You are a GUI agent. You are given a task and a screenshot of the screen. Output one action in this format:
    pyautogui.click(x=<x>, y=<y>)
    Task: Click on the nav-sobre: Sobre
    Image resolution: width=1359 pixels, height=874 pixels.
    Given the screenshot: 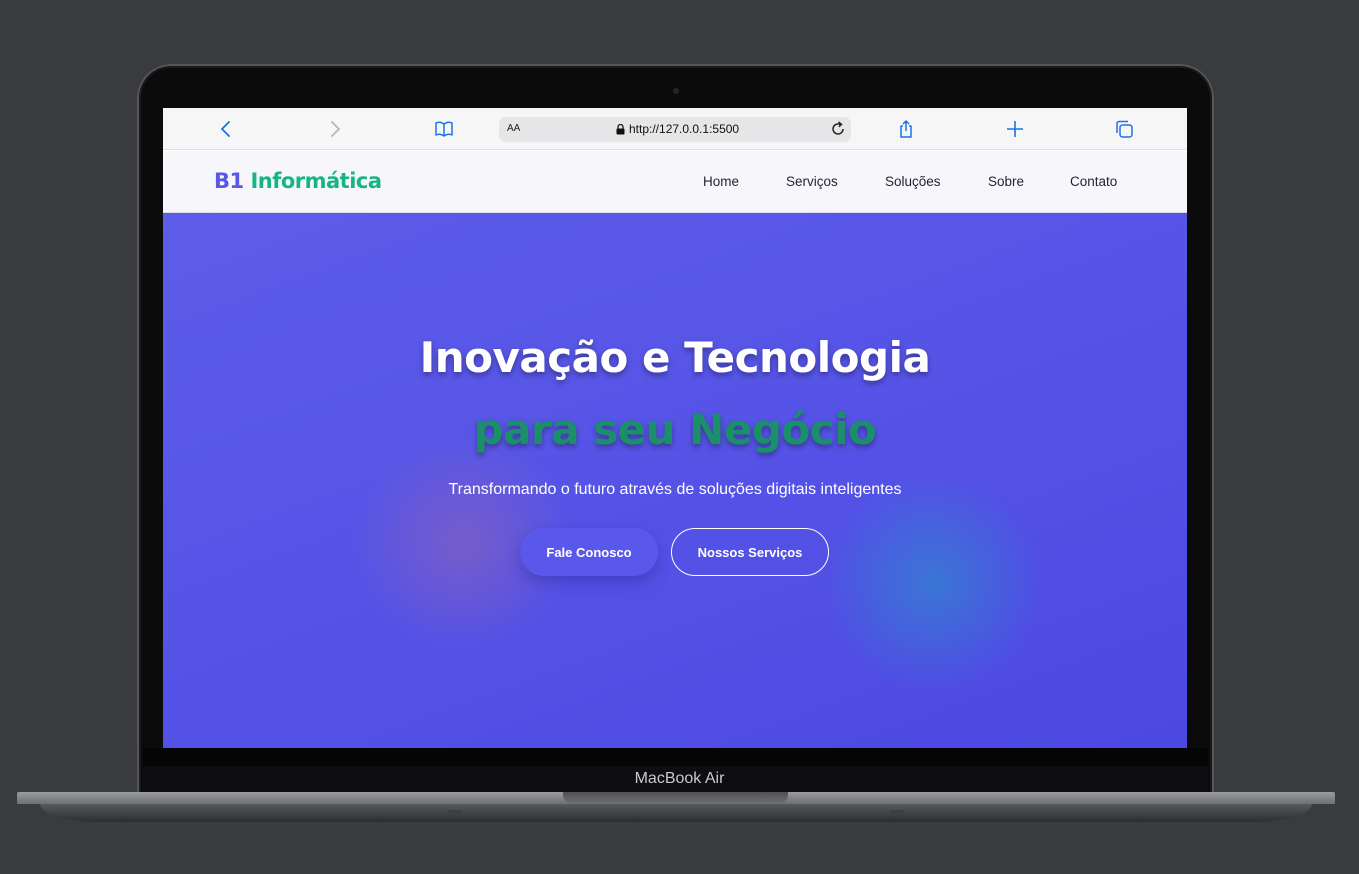 What is the action you would take?
    pyautogui.click(x=1006, y=181)
    